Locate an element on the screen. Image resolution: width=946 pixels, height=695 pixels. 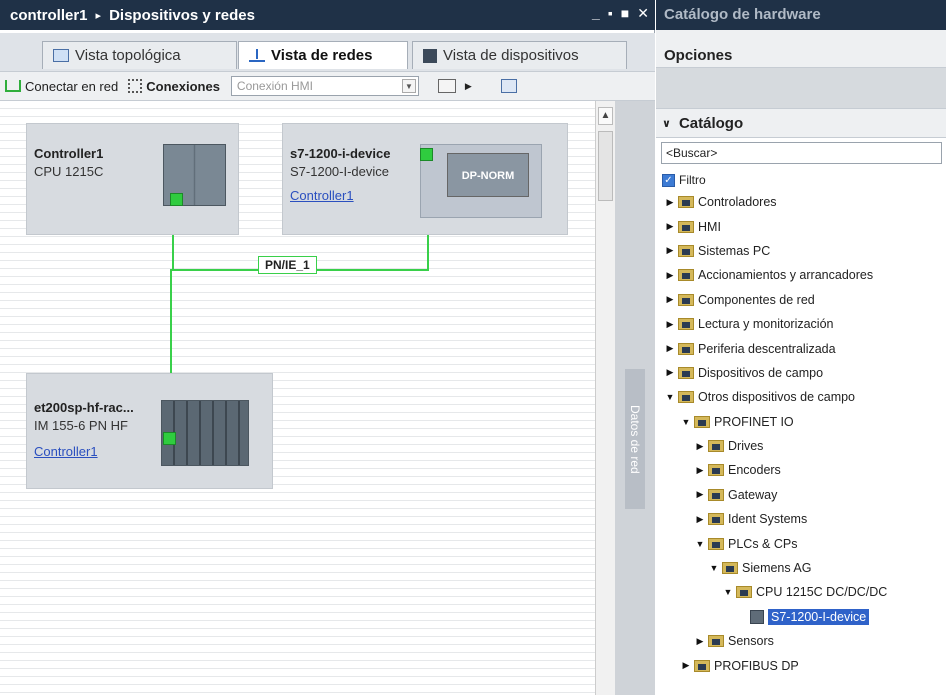
catalog-options: Opciones is located at coordinates (801, 49).